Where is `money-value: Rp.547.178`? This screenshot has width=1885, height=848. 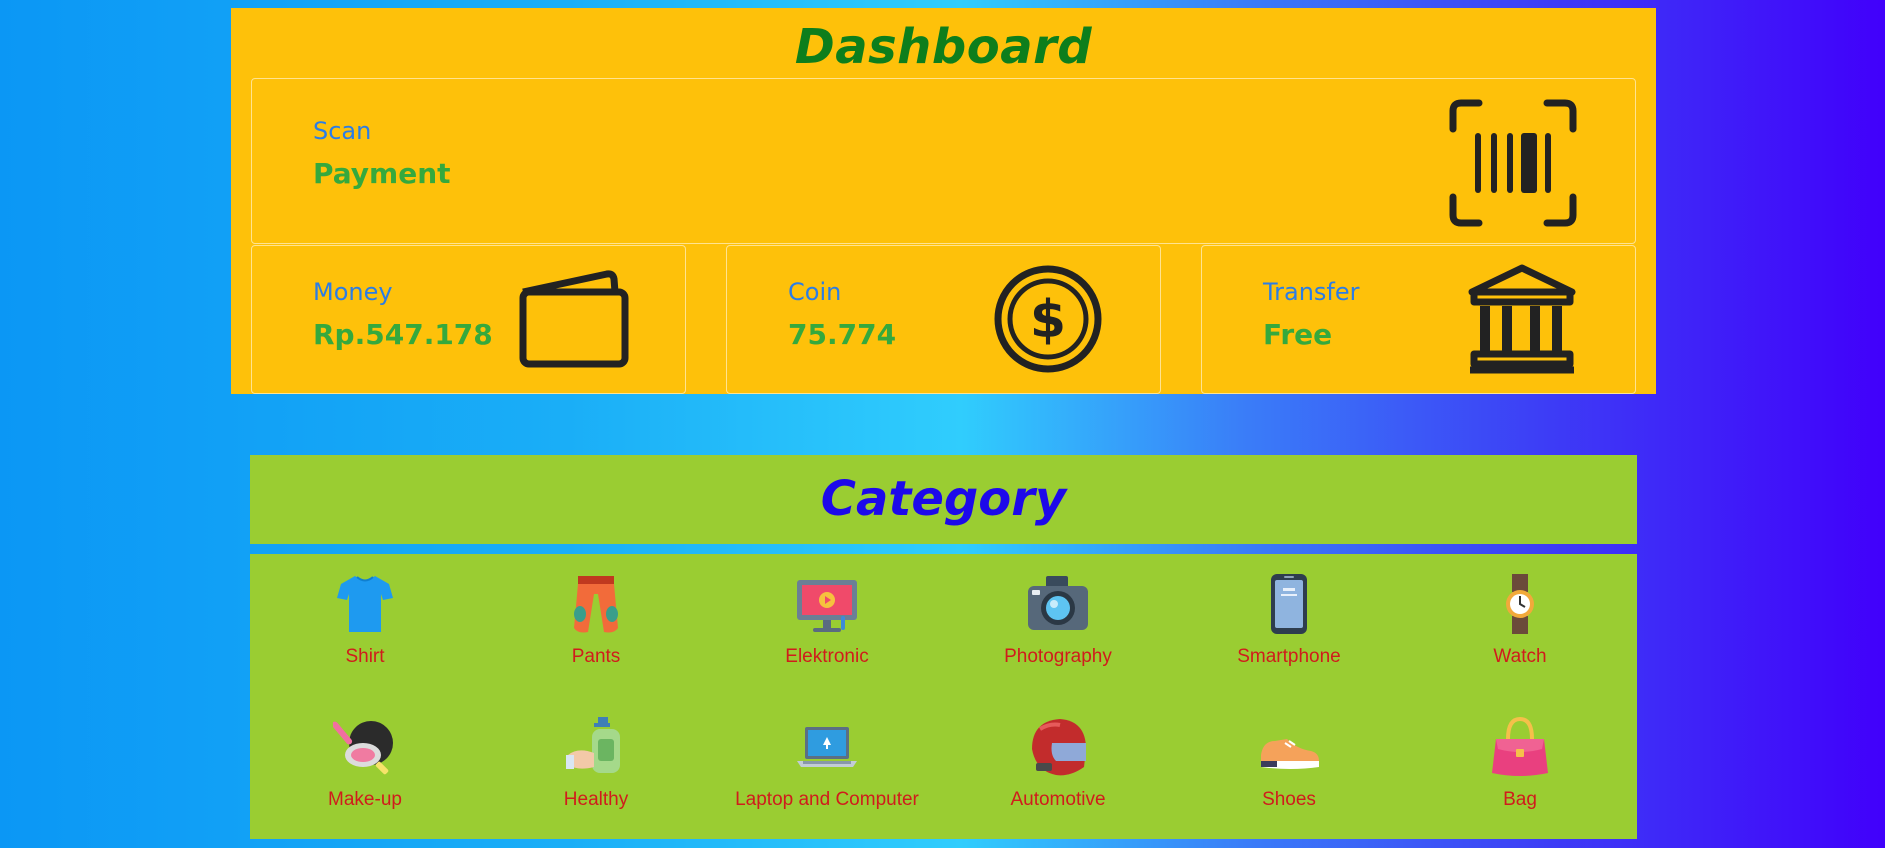
money-value: Rp.547.178 is located at coordinates (403, 334).